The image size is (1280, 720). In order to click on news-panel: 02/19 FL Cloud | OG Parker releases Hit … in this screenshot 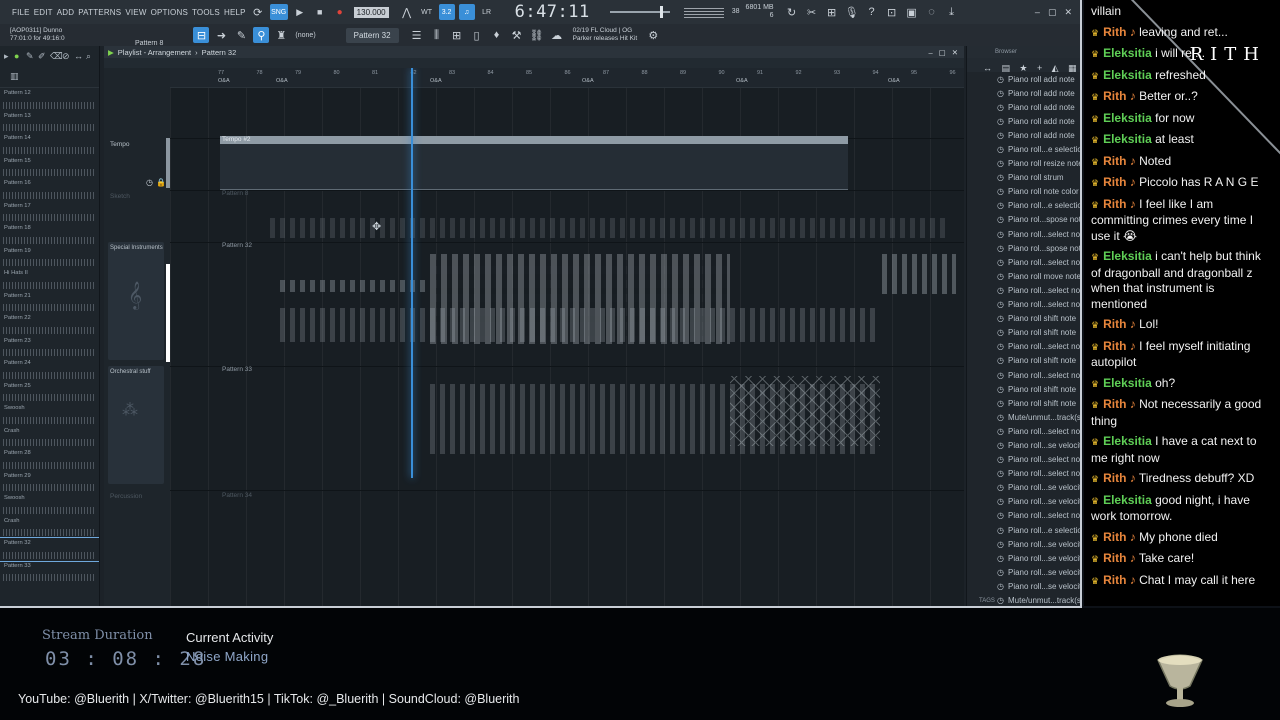, I will do `click(605, 35)`.